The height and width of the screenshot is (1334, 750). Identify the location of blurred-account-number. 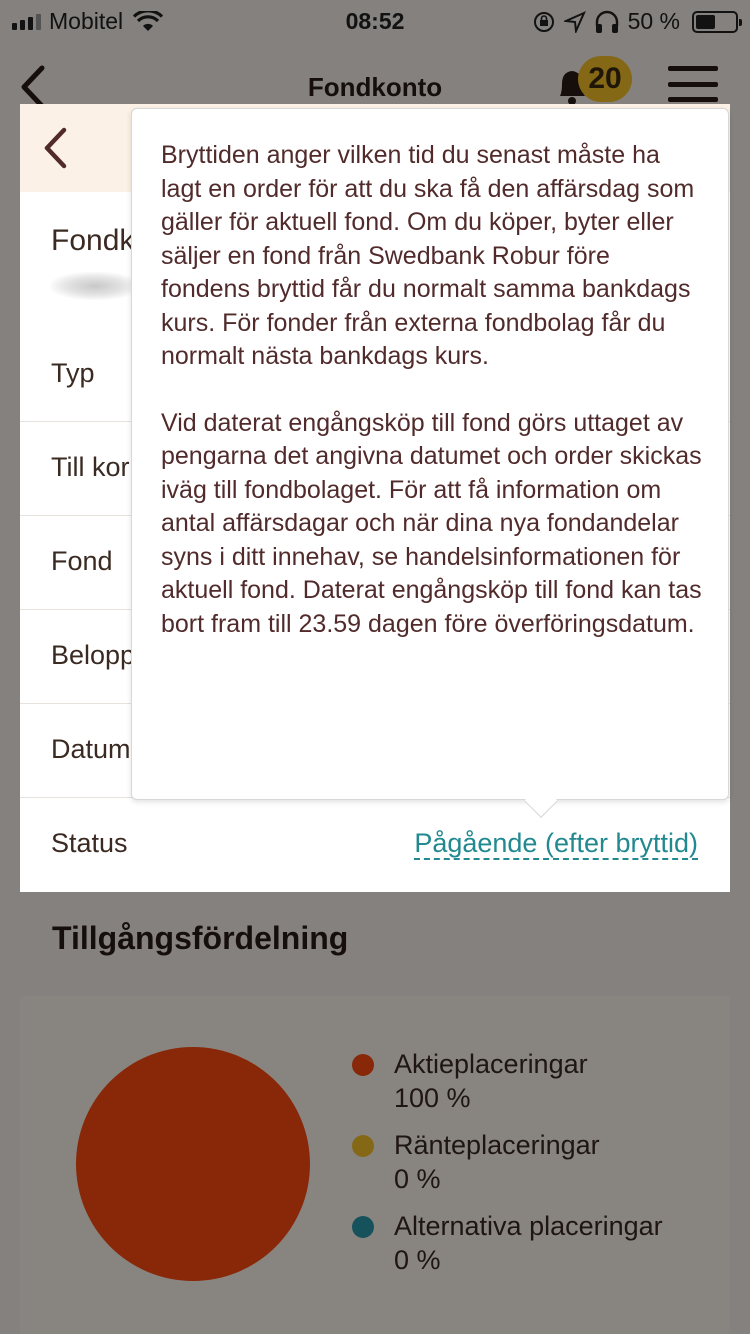
(95, 286).